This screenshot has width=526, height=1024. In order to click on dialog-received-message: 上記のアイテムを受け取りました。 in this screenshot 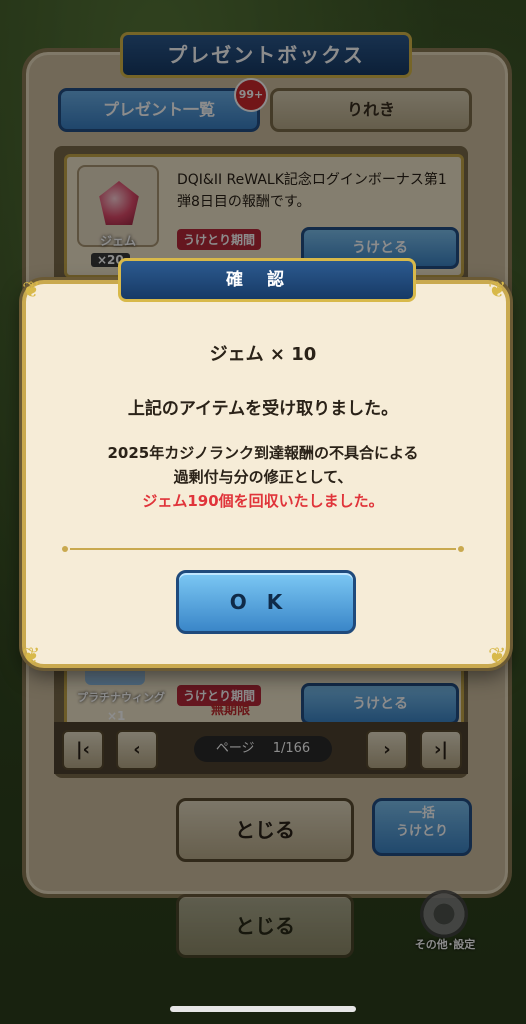, I will do `click(263, 409)`.